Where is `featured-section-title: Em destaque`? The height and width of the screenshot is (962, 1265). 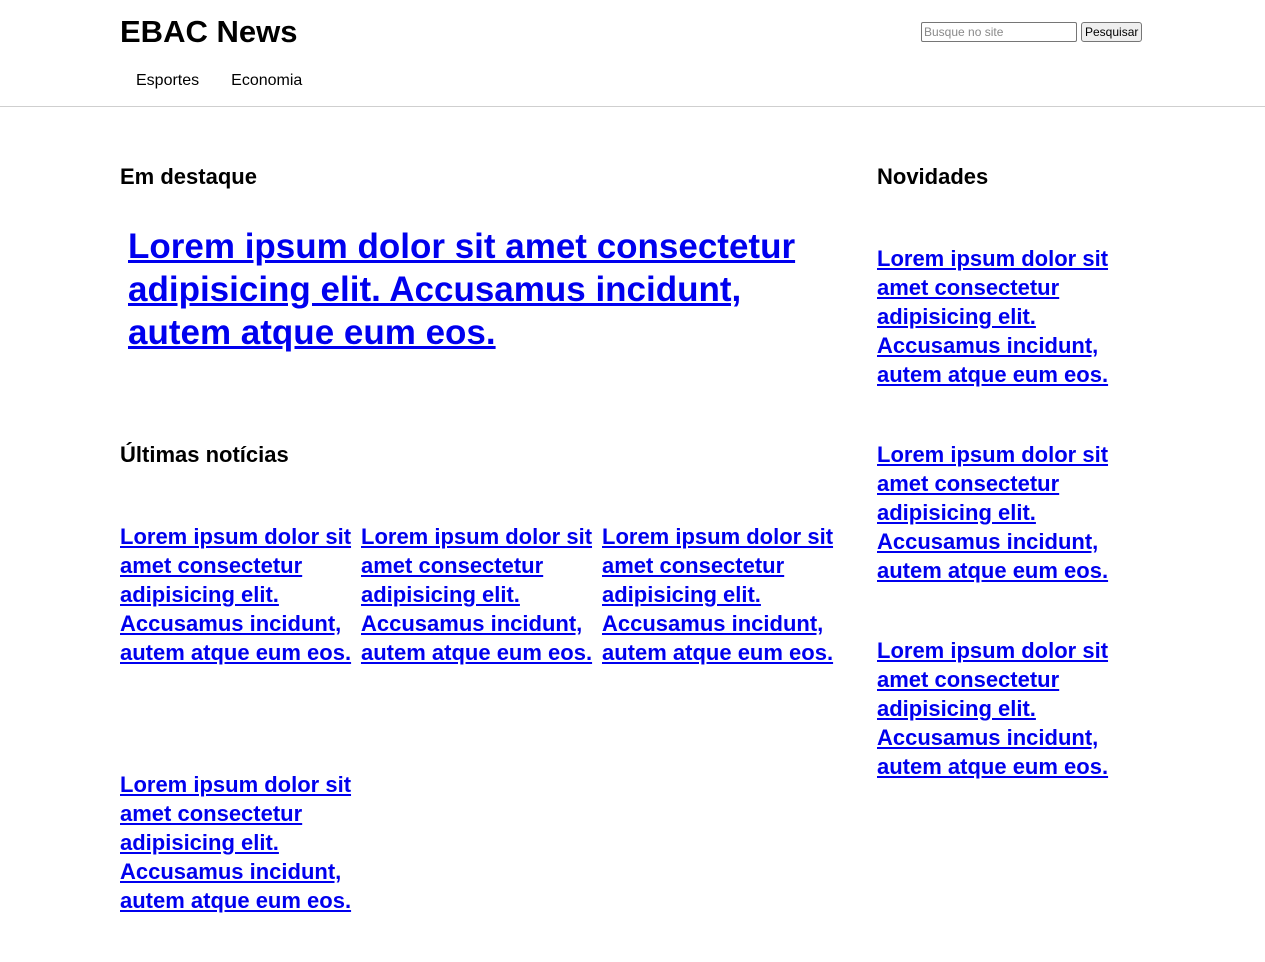
featured-section-title: Em destaque is located at coordinates (188, 176).